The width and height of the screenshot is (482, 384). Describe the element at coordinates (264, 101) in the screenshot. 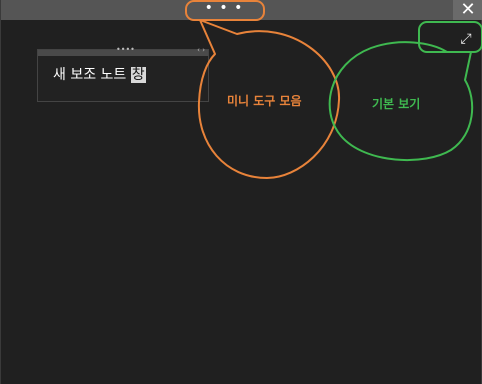

I see `mini-toolbar-callout-label: 미니 도구 모음` at that location.